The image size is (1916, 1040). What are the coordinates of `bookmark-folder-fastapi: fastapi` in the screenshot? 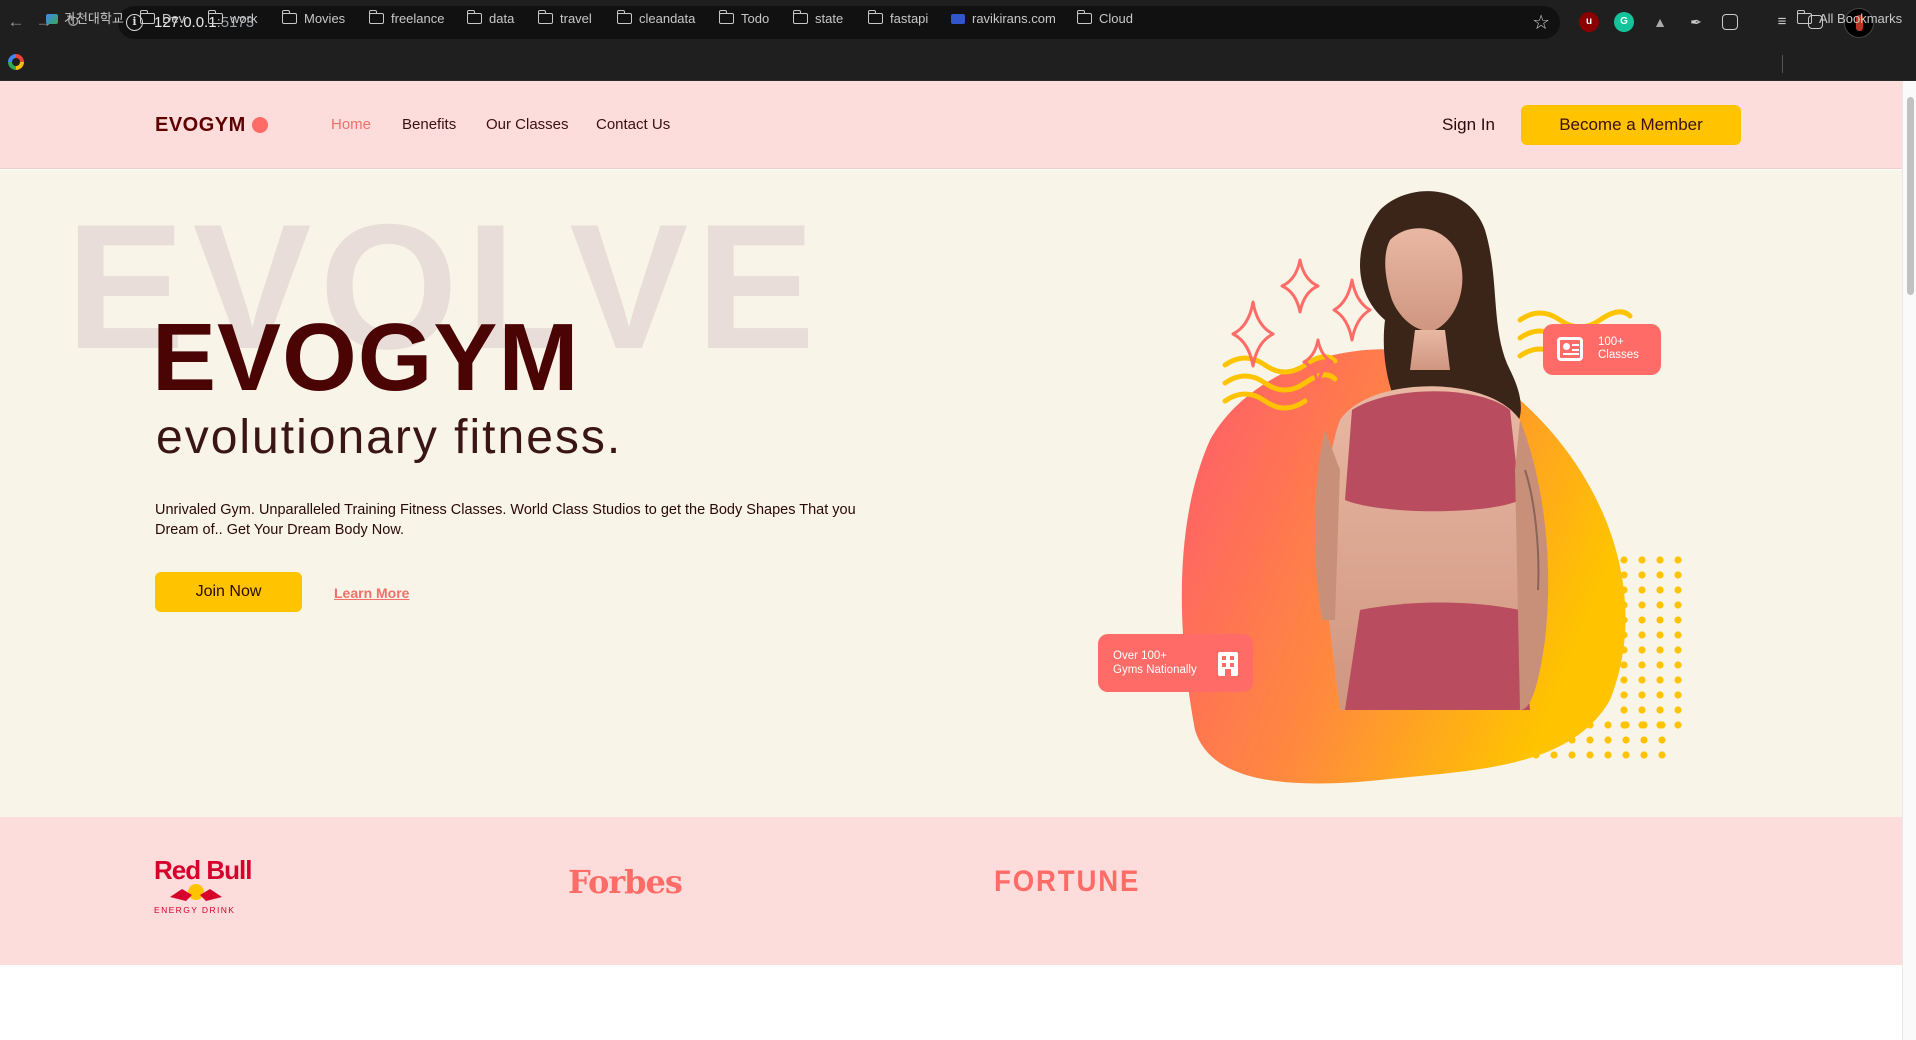 It's located at (897, 19).